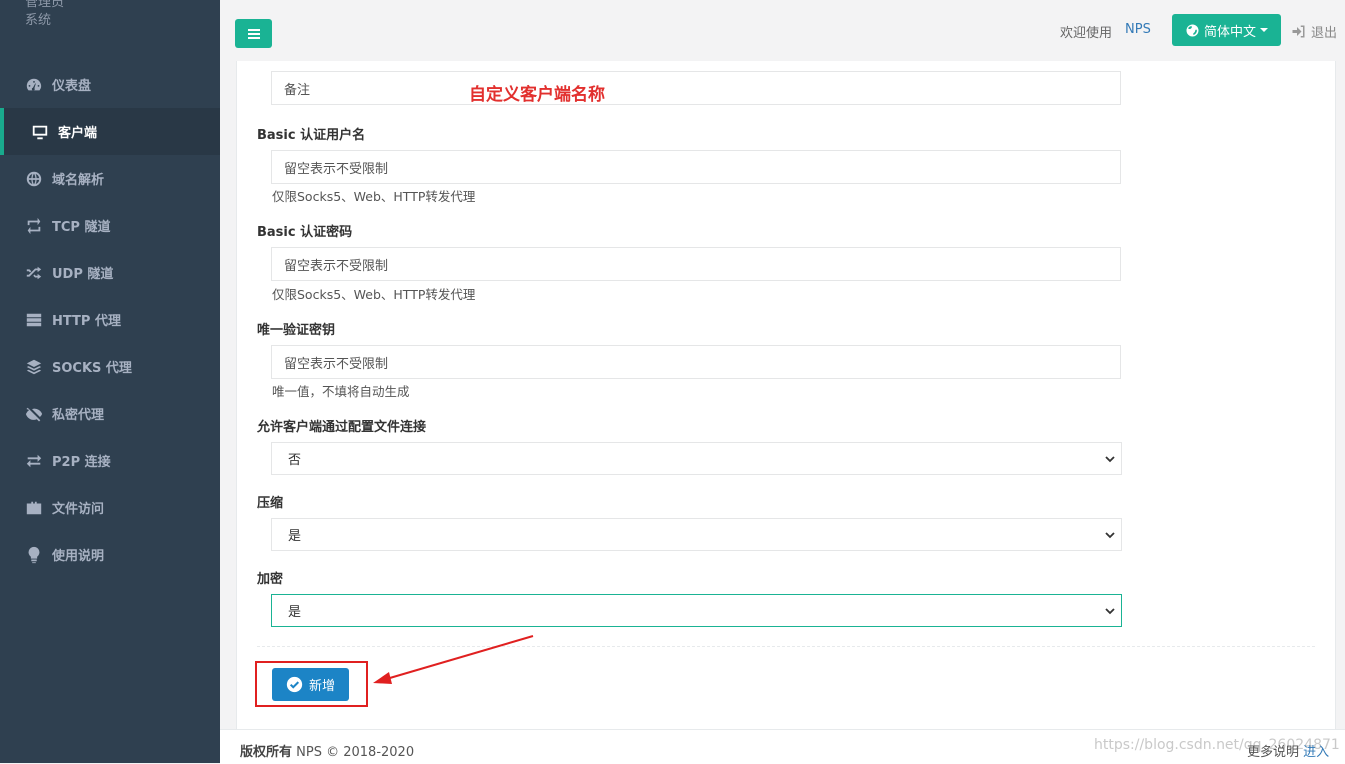  I want to click on sidebar-item-label: 私密代理, so click(78, 415).